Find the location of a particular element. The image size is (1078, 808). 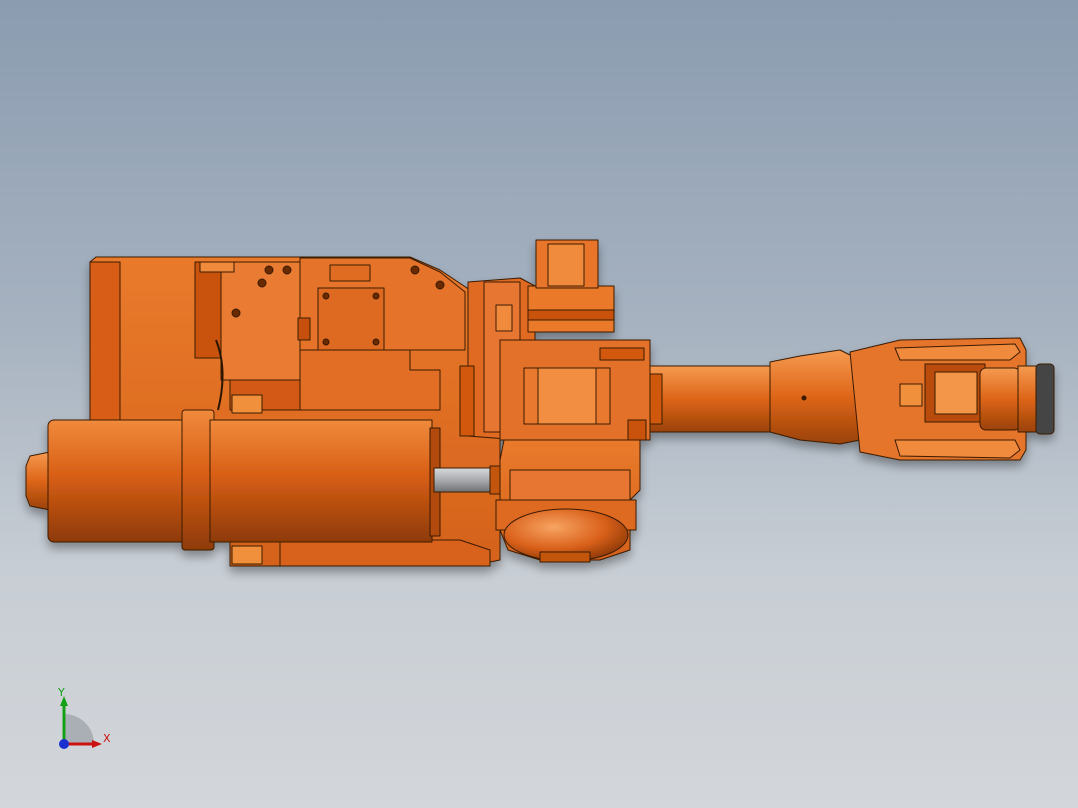

triad-plane-shading is located at coordinates (79, 729).